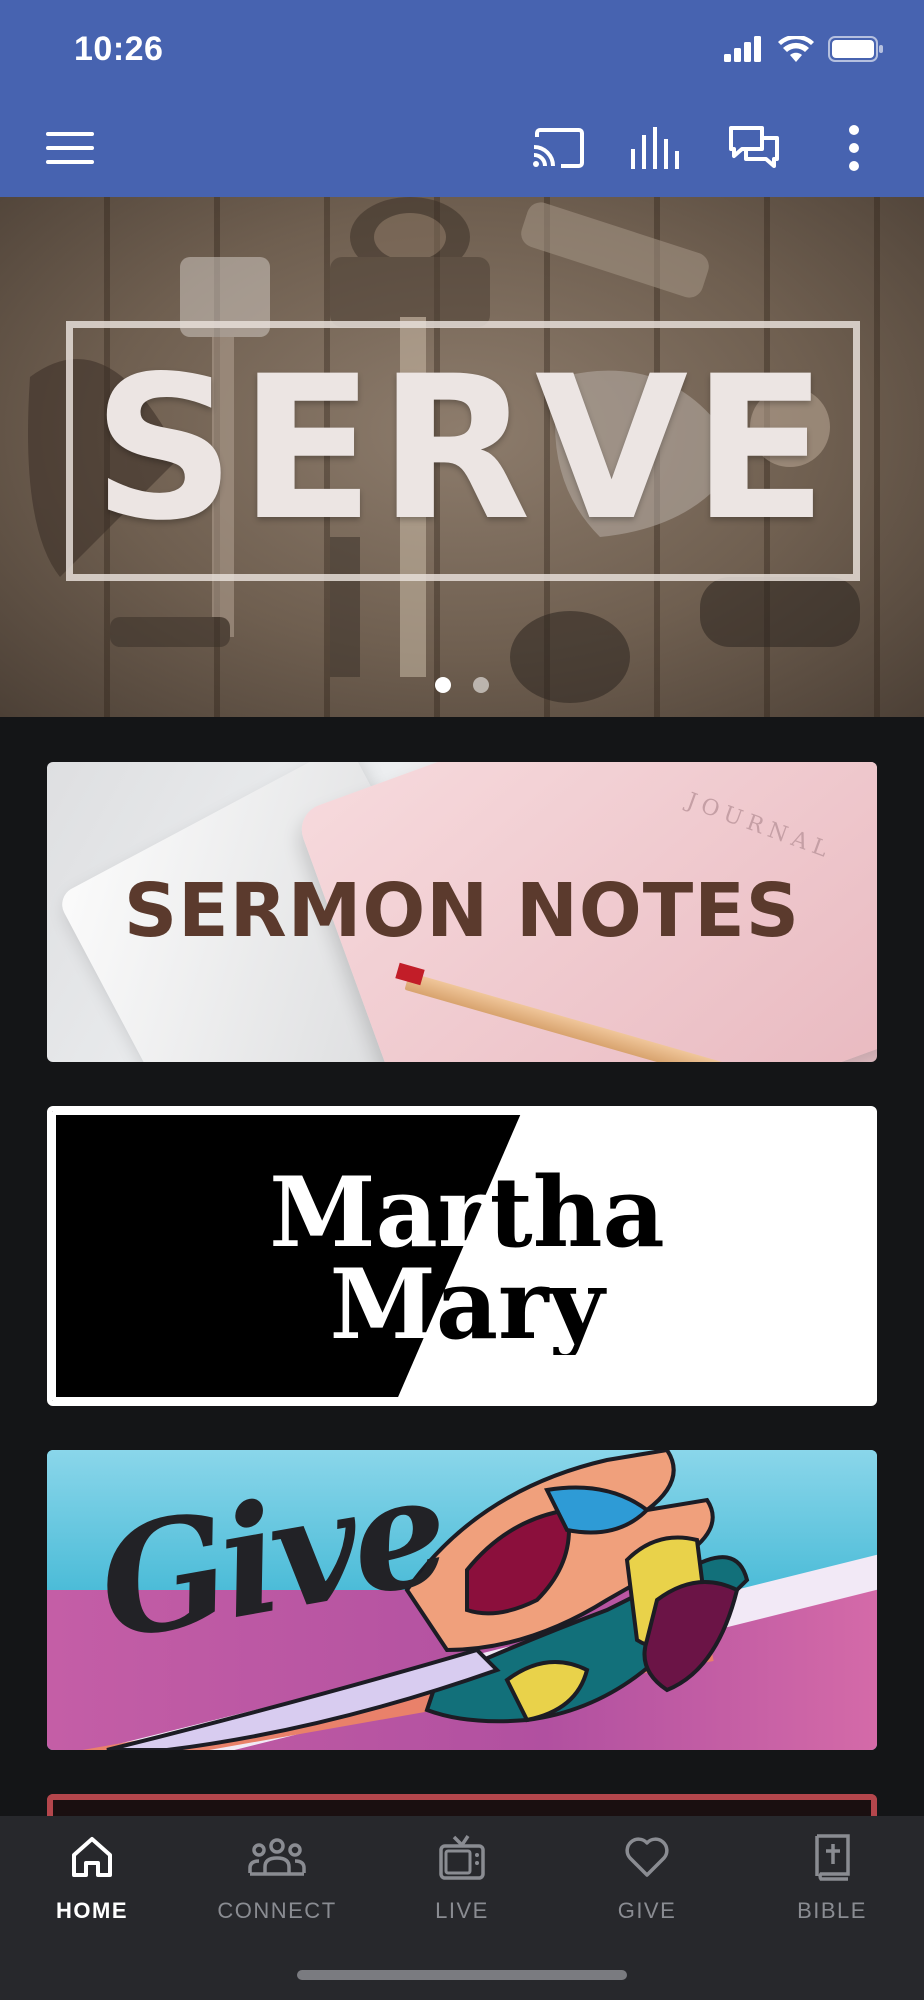  I want to click on tab-give-label: GIVE, so click(647, 1910).